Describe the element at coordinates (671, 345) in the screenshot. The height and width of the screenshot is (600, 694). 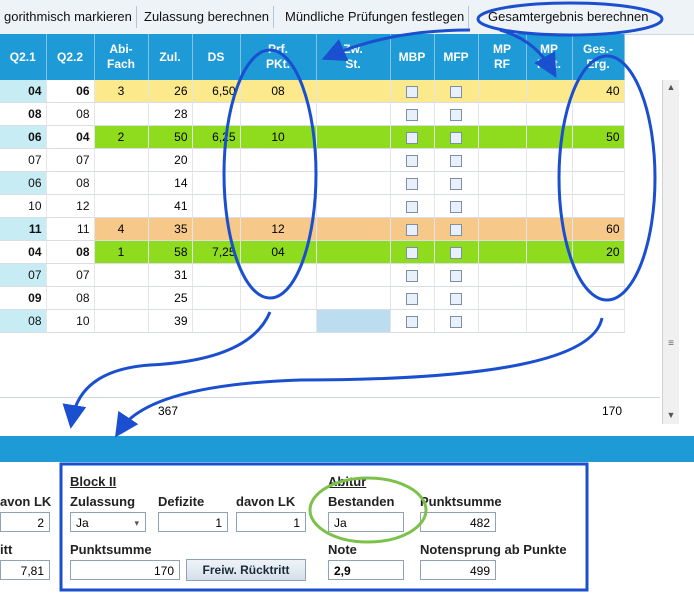
I see `scroll-grip-icon: ≡` at that location.